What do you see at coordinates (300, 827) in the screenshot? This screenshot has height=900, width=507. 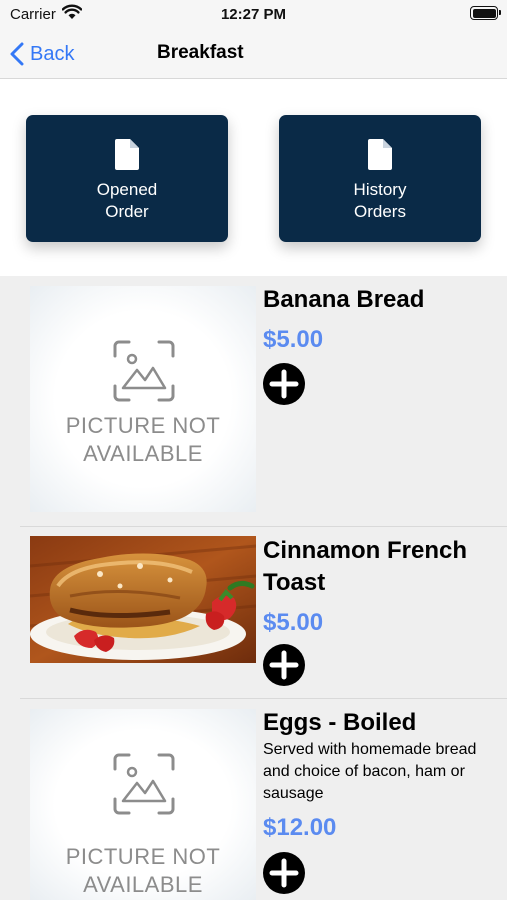 I see `item-price: $12.00` at bounding box center [300, 827].